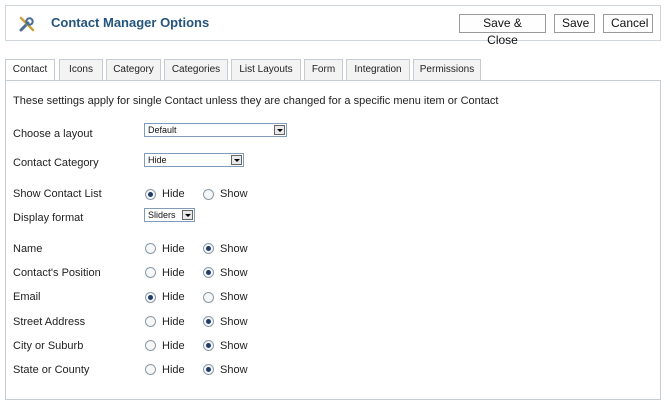 This screenshot has width=670, height=400. I want to click on position-hide-radio, so click(150, 272).